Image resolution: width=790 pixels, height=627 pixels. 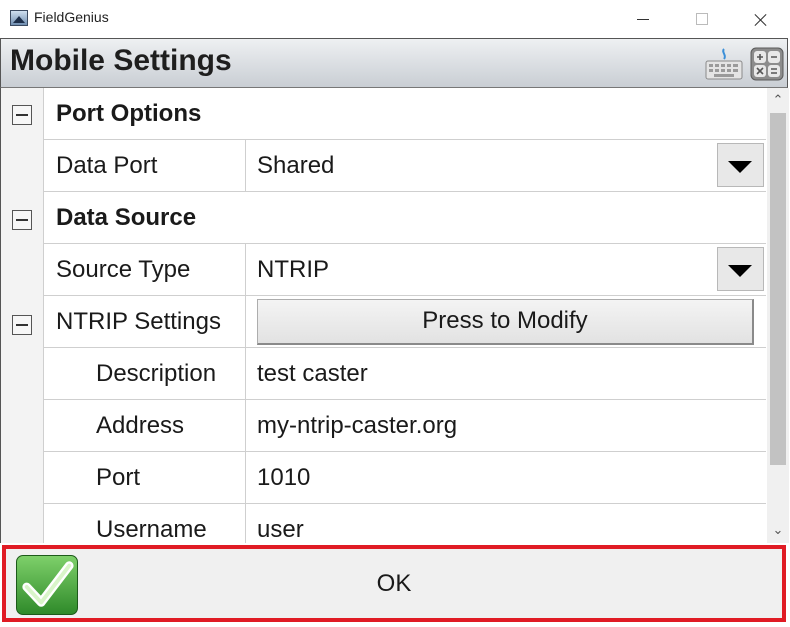 I want to click on description-field: test caster, so click(x=312, y=374).